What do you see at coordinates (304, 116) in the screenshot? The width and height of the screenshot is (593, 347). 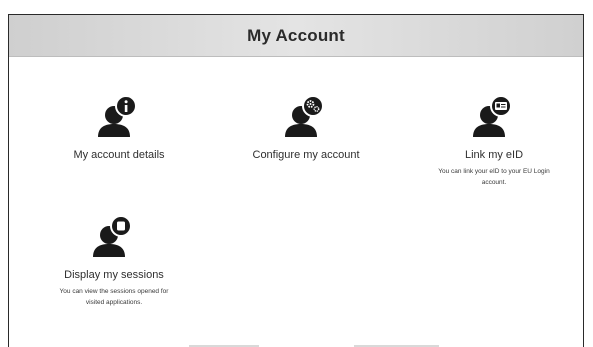 I see `user-settings-icon` at bounding box center [304, 116].